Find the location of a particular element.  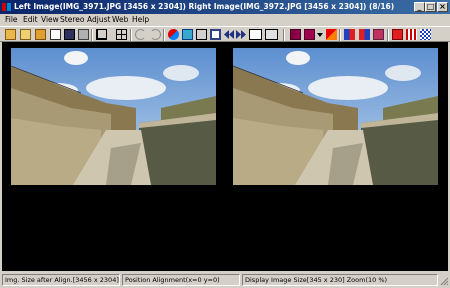

open-folder-icon is located at coordinates (10, 34).